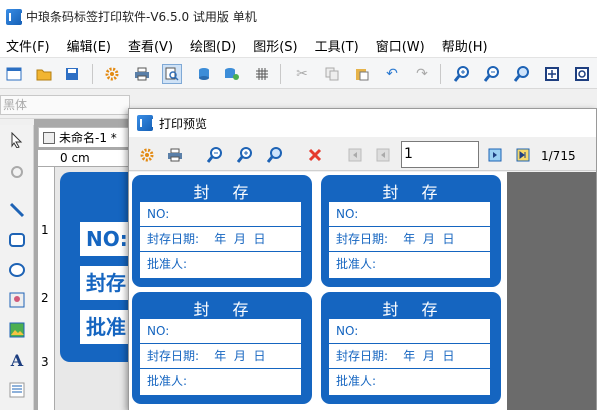  I want to click on zoom-in-icon, so click(462, 74).